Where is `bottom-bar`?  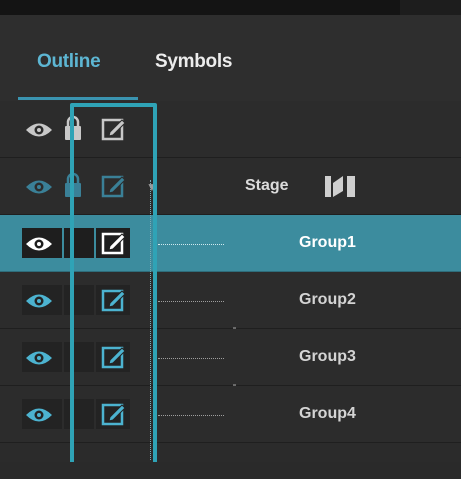
bottom-bar is located at coordinates (230, 470).